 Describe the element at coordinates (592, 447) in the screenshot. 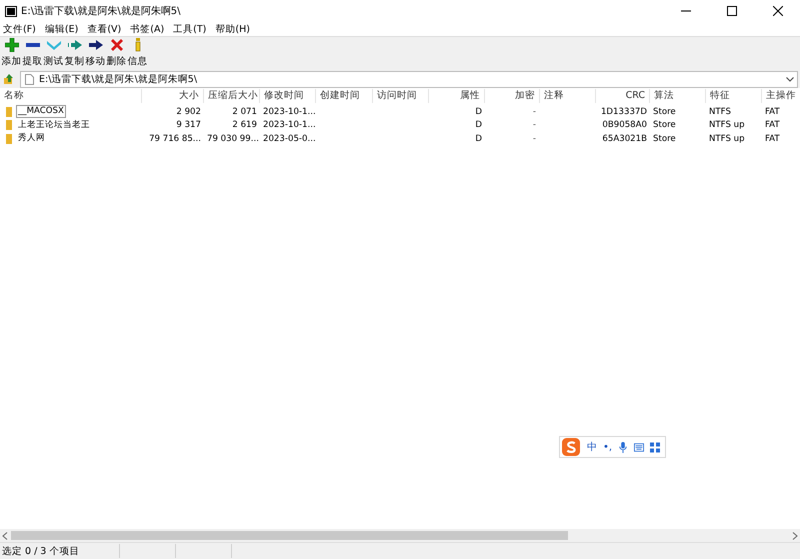

I see `ime-mode-toggle: 中` at that location.